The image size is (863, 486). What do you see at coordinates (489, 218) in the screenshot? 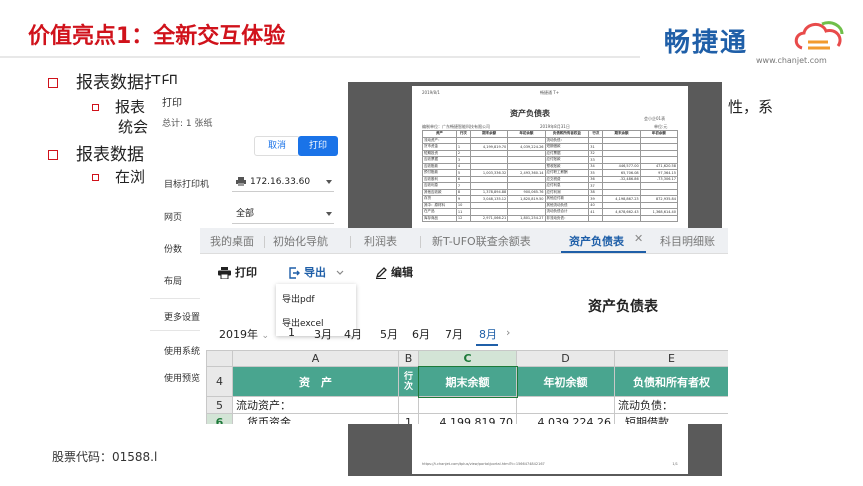
I see `preview-cell: 2,971,066.21` at bounding box center [489, 218].